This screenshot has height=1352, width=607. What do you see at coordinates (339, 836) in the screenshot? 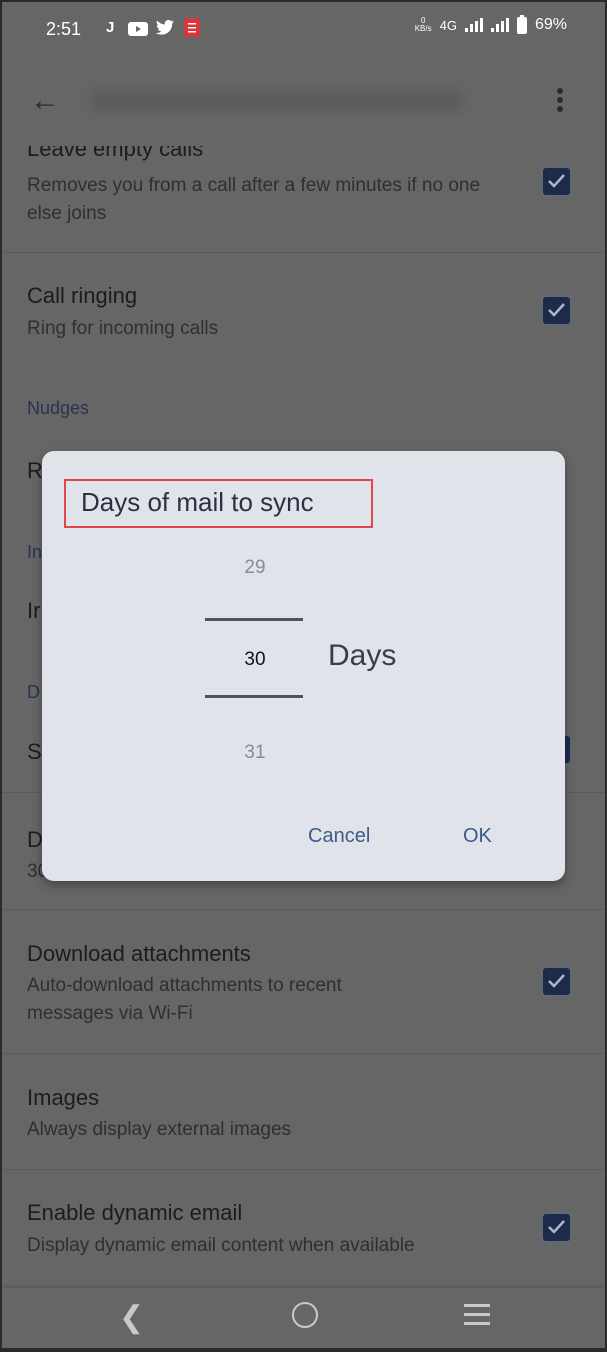
I see `cancel-button: Cancel` at bounding box center [339, 836].